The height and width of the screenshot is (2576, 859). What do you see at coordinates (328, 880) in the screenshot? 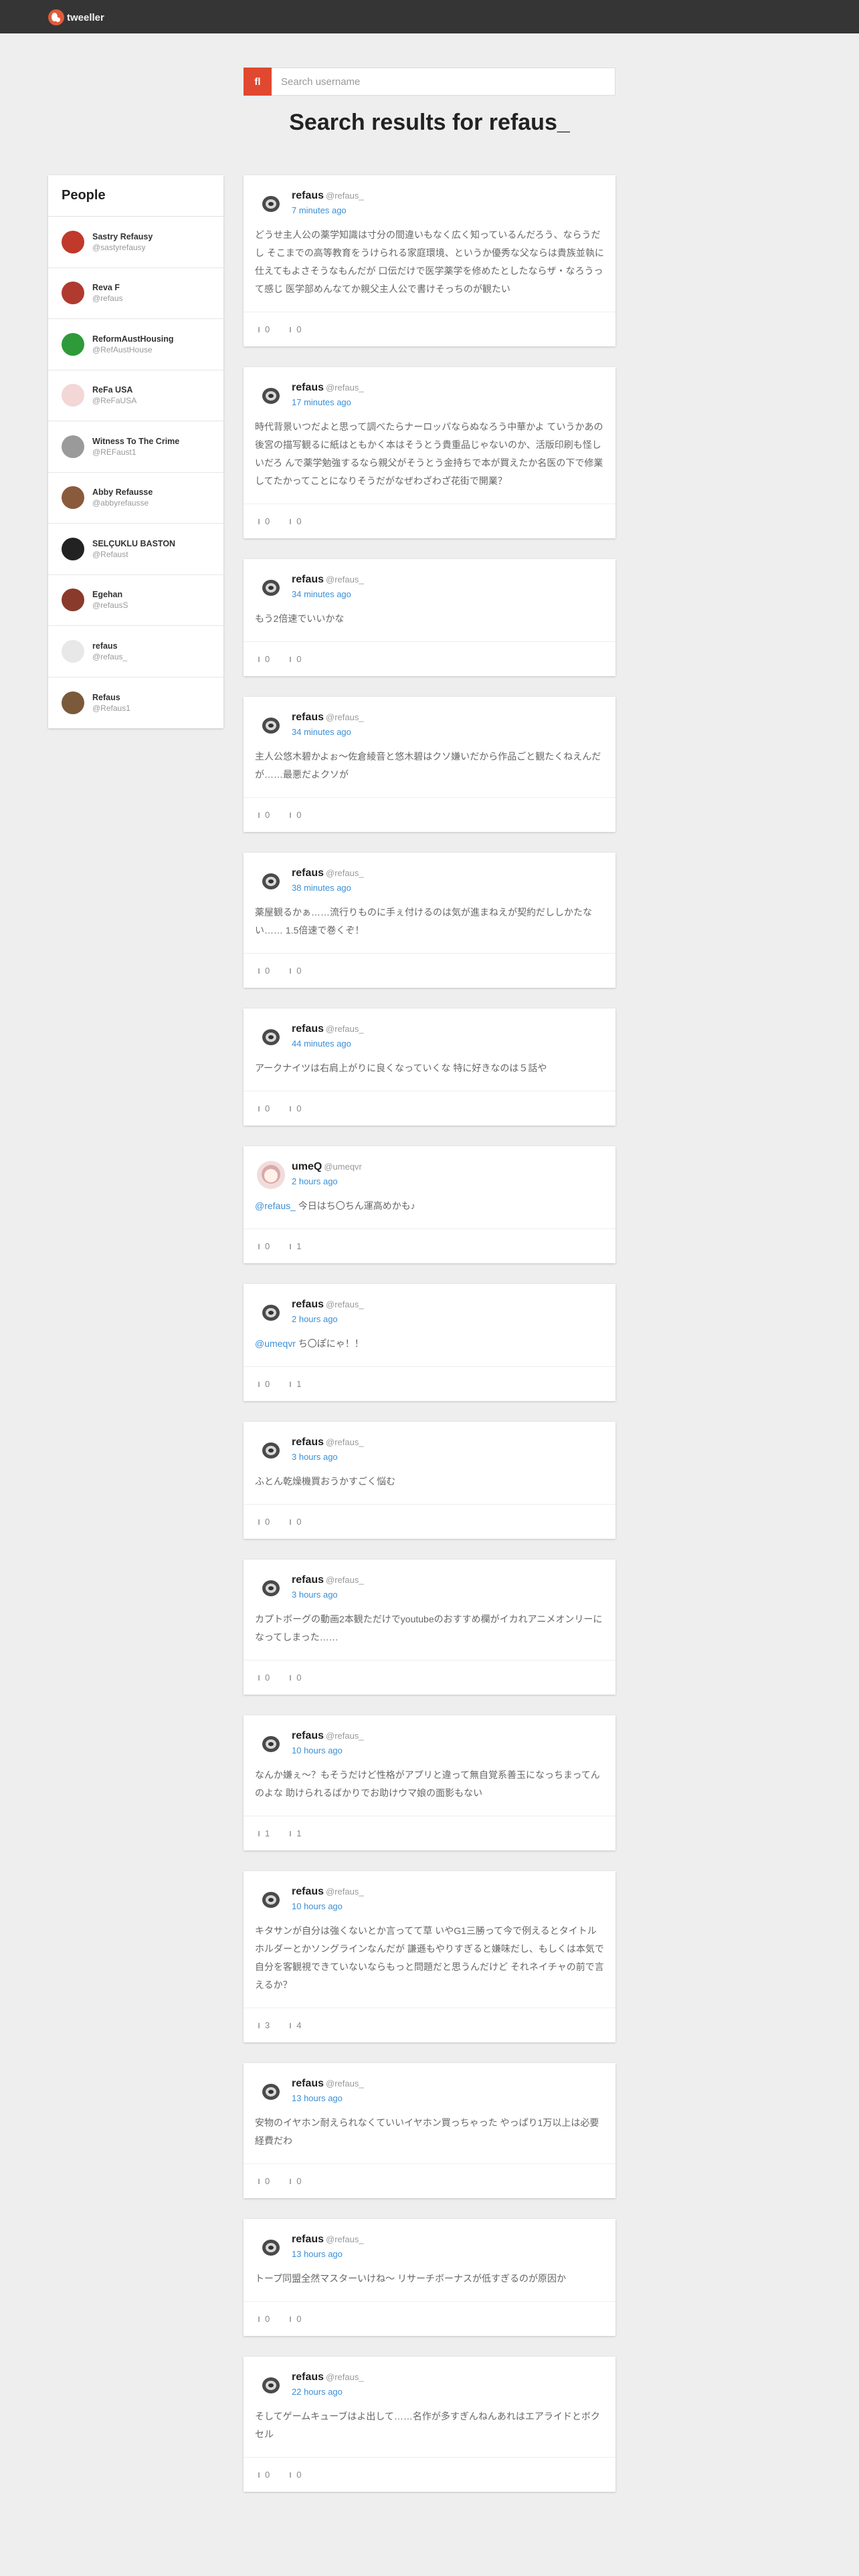
I see `post-meta: refaus @refaus_ 38 minutes ago` at bounding box center [328, 880].